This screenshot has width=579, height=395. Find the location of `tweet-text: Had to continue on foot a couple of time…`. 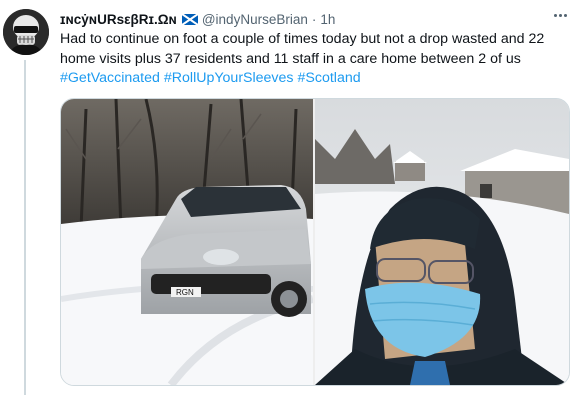

tweet-text: Had to continue on foot a couple of time… is located at coordinates (315, 59).